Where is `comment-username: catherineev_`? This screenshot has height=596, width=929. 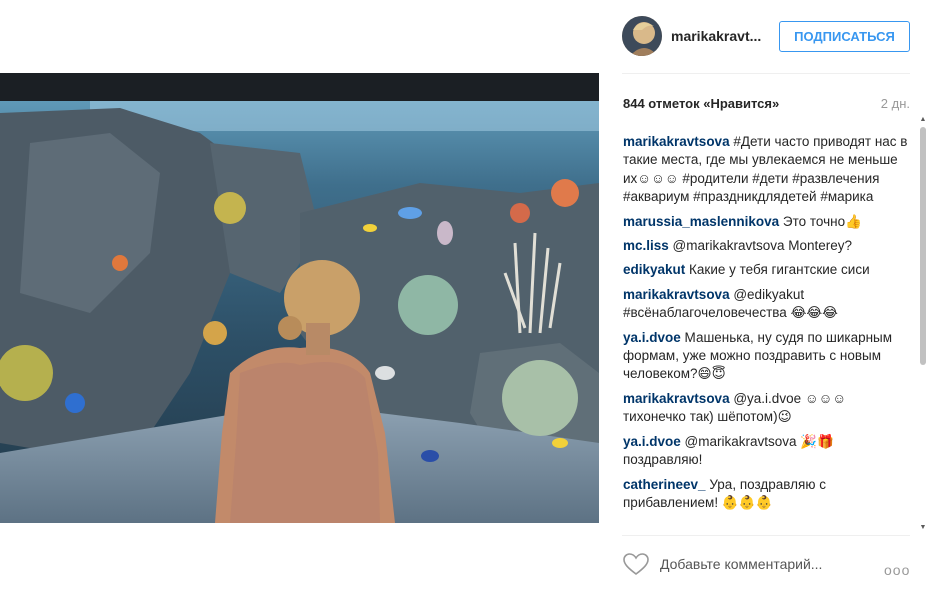 comment-username: catherineev_ is located at coordinates (664, 484).